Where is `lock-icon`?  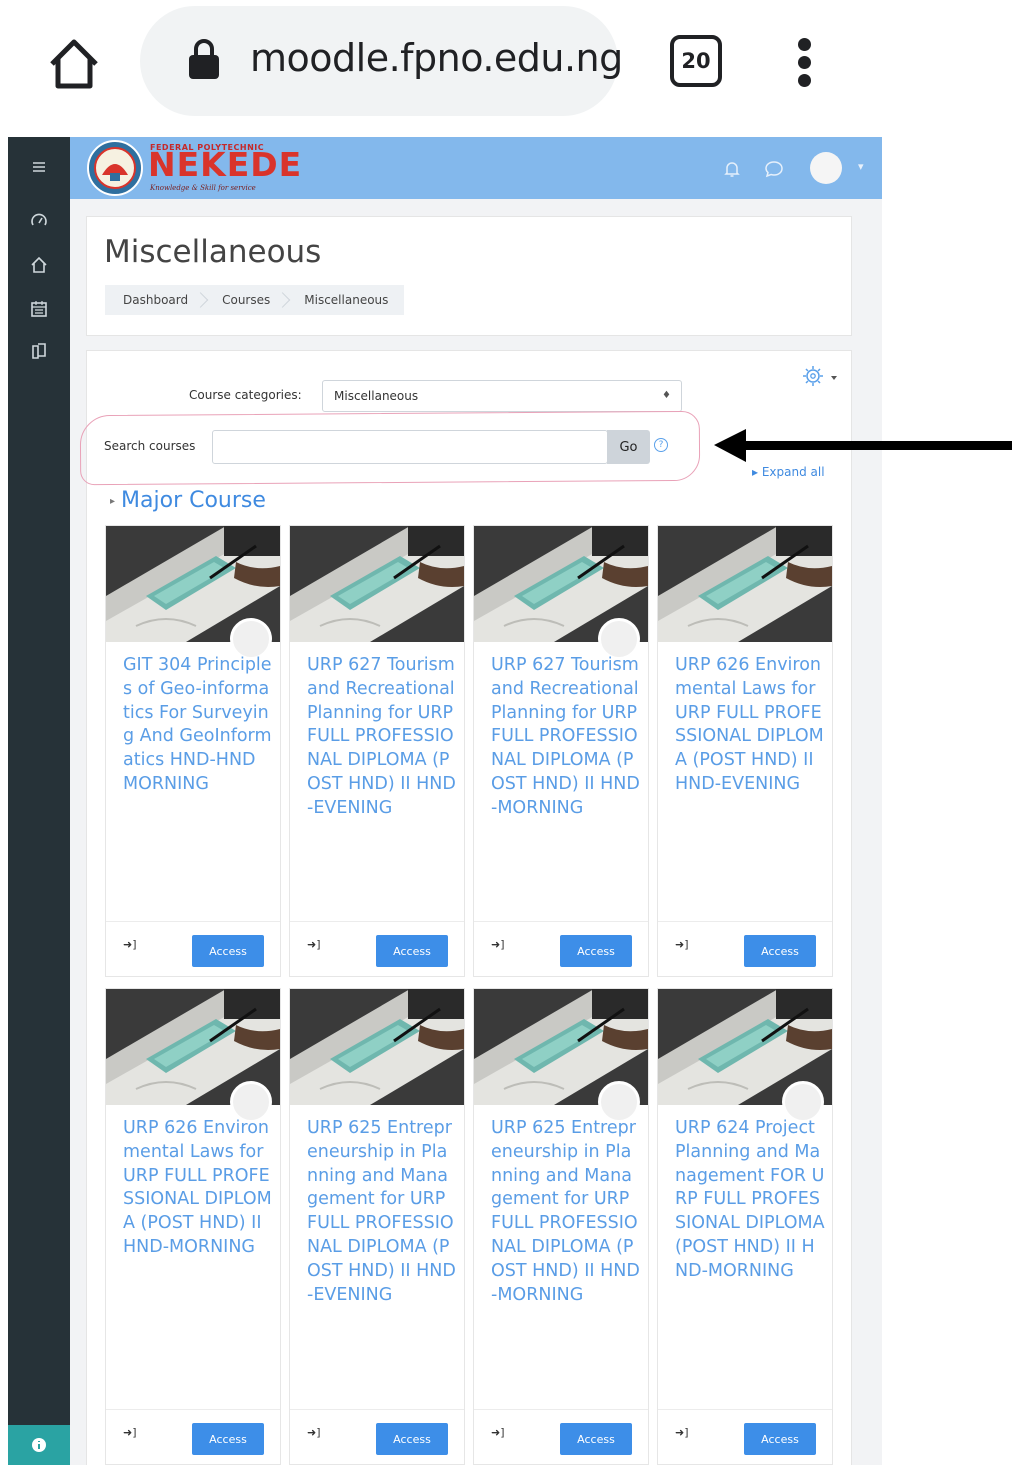 lock-icon is located at coordinates (204, 59).